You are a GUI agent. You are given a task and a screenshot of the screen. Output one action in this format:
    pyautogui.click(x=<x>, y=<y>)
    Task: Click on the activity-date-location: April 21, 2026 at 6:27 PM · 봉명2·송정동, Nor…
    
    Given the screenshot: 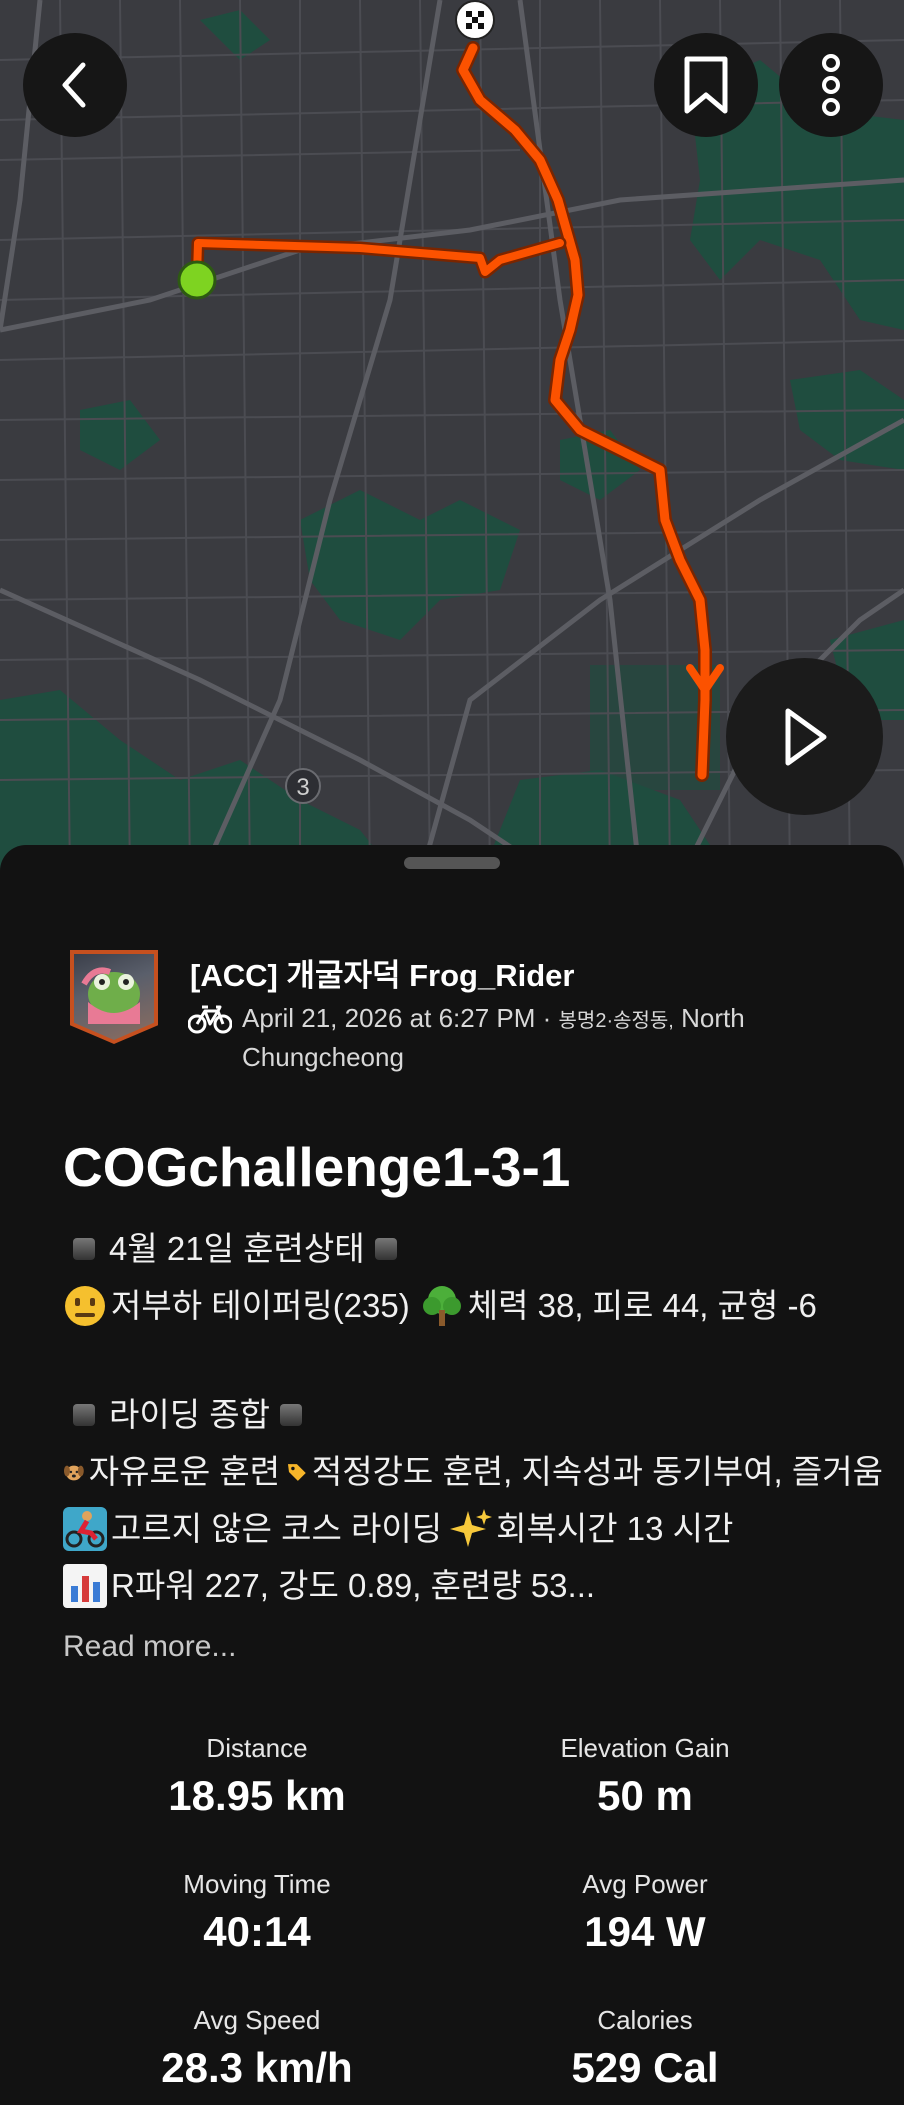 What is the action you would take?
    pyautogui.click(x=552, y=1037)
    